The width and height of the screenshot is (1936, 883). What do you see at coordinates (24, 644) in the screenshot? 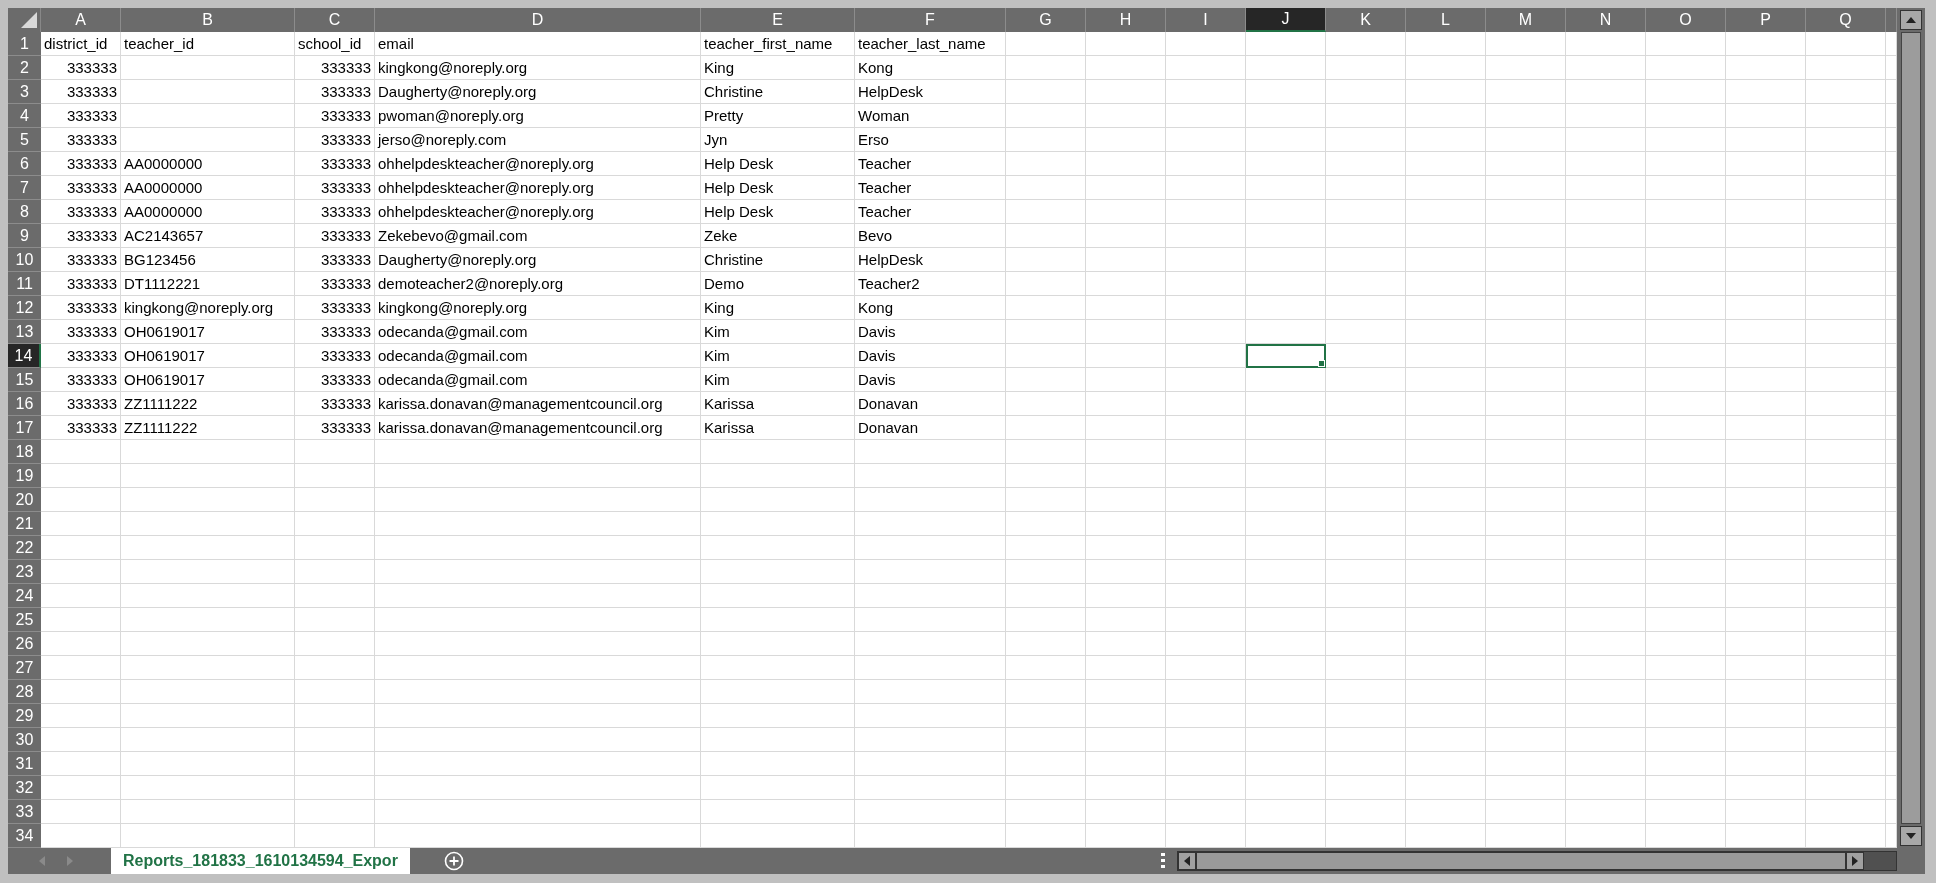
I see `row-header: 26` at bounding box center [24, 644].